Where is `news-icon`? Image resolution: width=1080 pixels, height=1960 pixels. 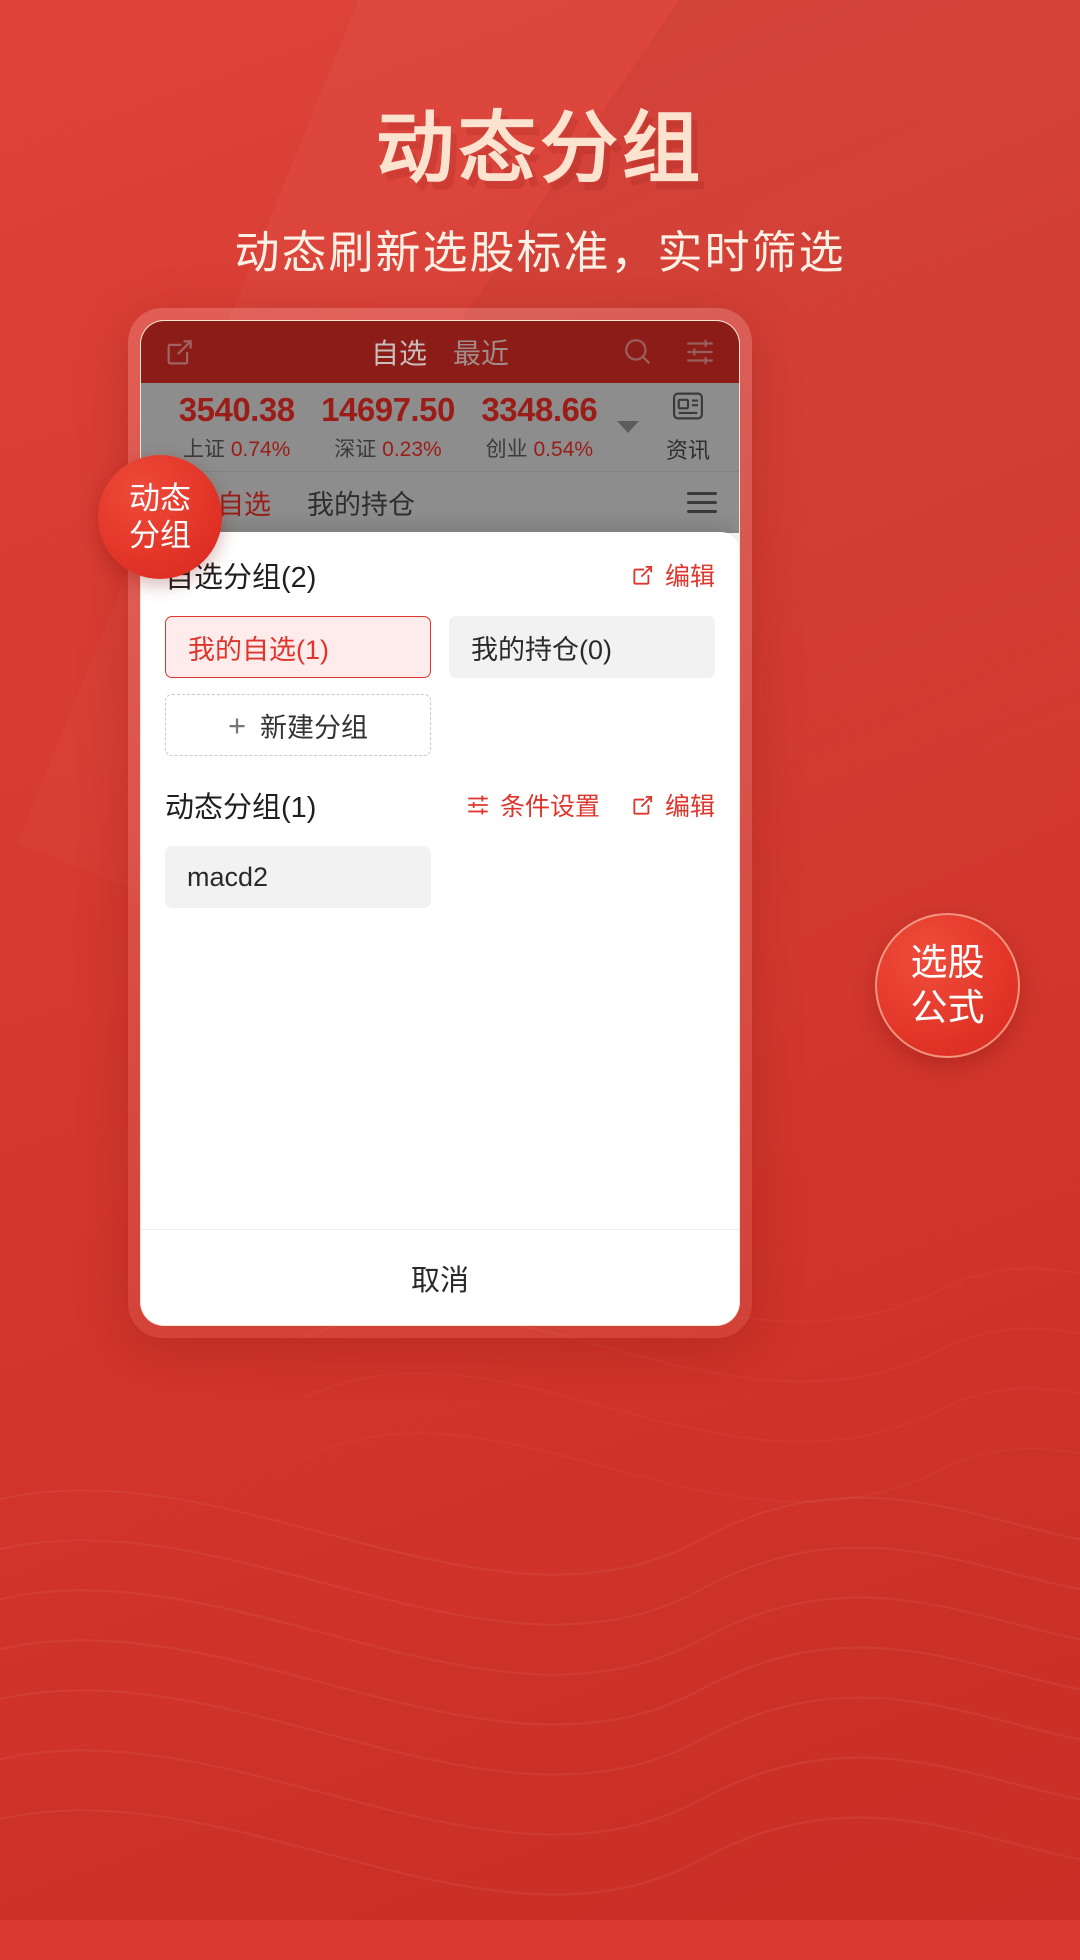 news-icon is located at coordinates (687, 406).